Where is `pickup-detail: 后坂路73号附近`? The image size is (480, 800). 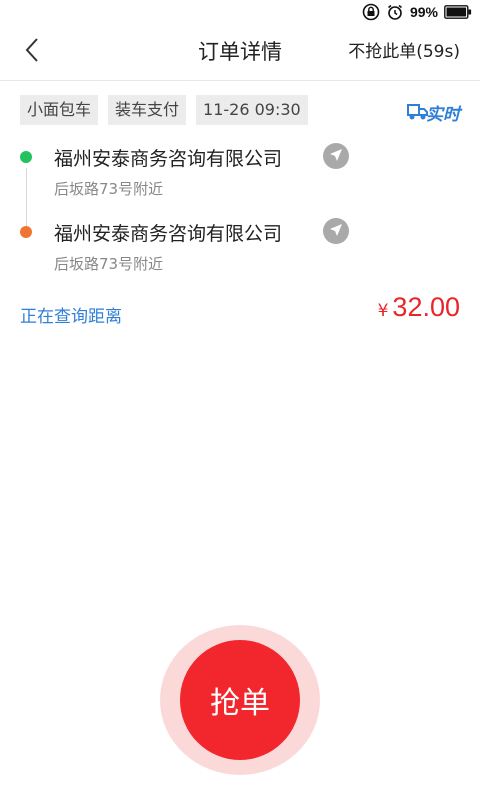 pickup-detail: 后坂路73号附近 is located at coordinates (109, 189).